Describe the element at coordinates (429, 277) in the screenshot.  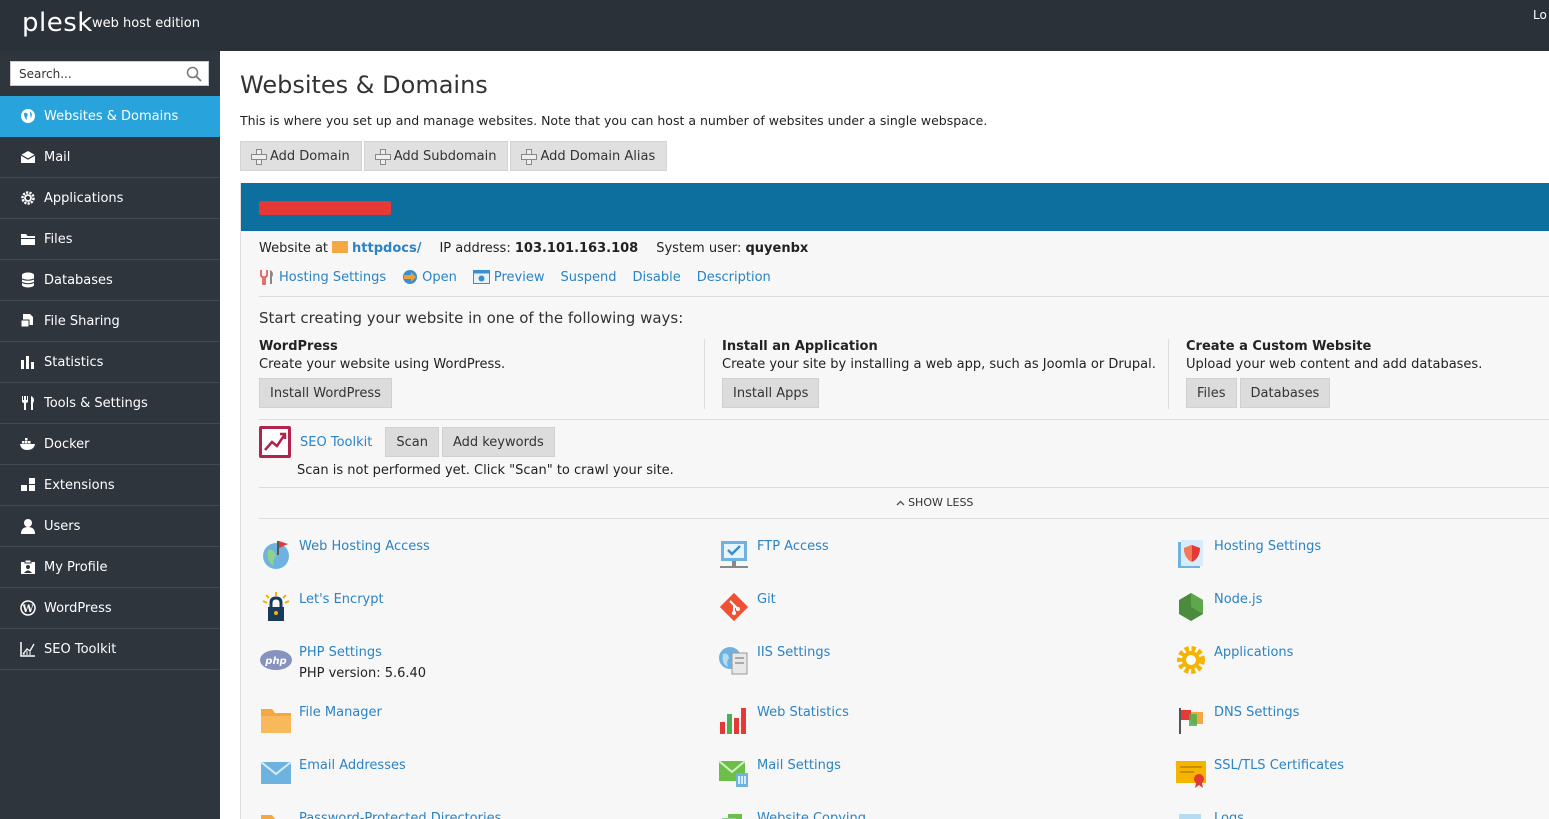
I see `open-link: Open` at that location.